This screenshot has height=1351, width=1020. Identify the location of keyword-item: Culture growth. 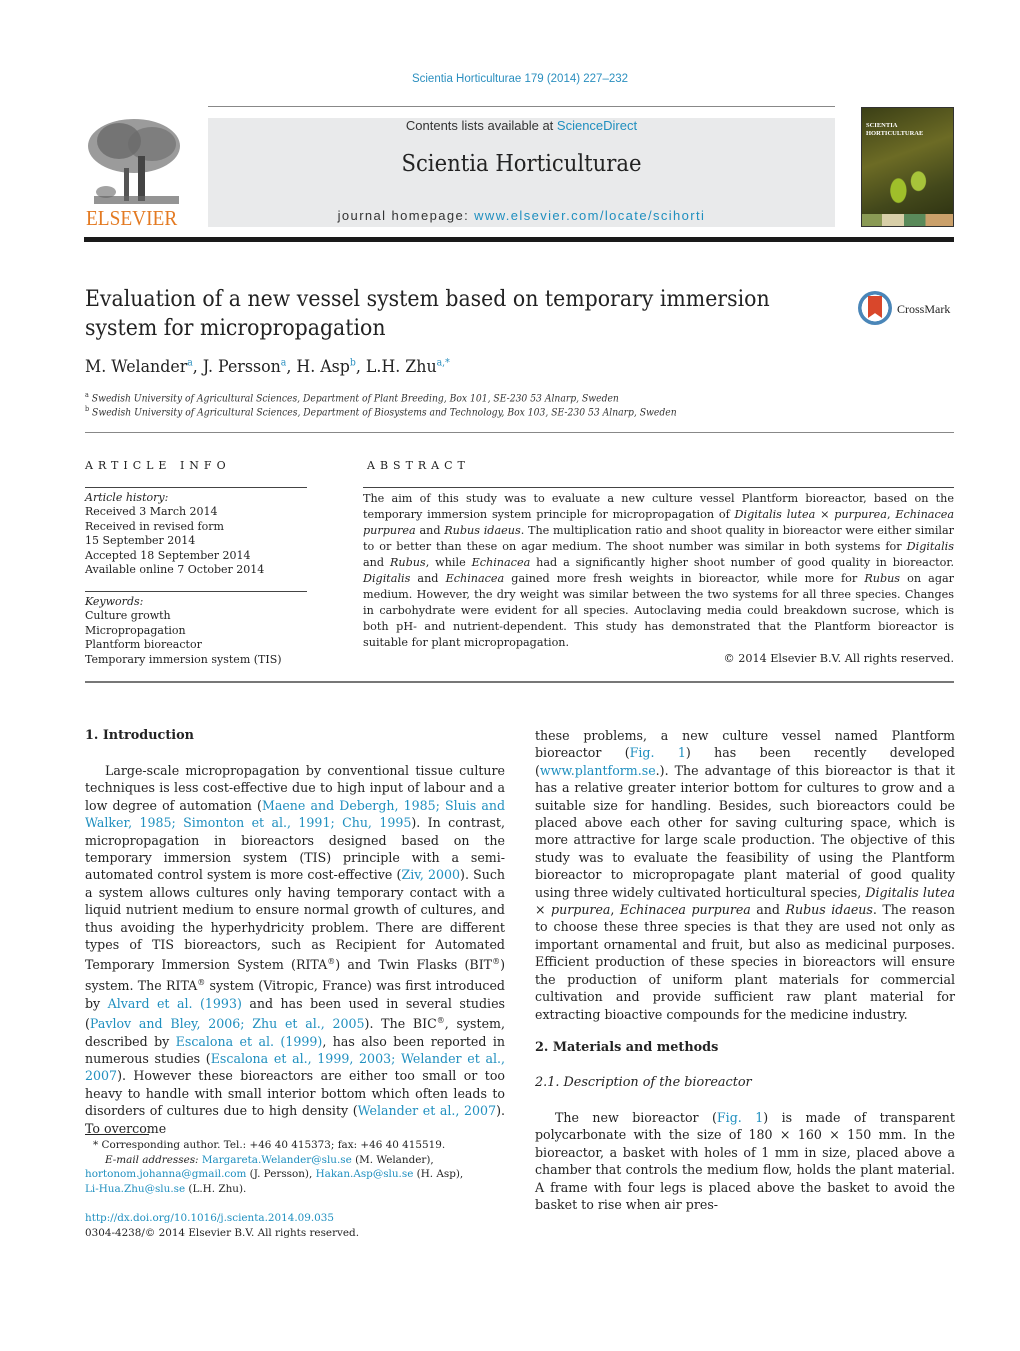
(128, 616).